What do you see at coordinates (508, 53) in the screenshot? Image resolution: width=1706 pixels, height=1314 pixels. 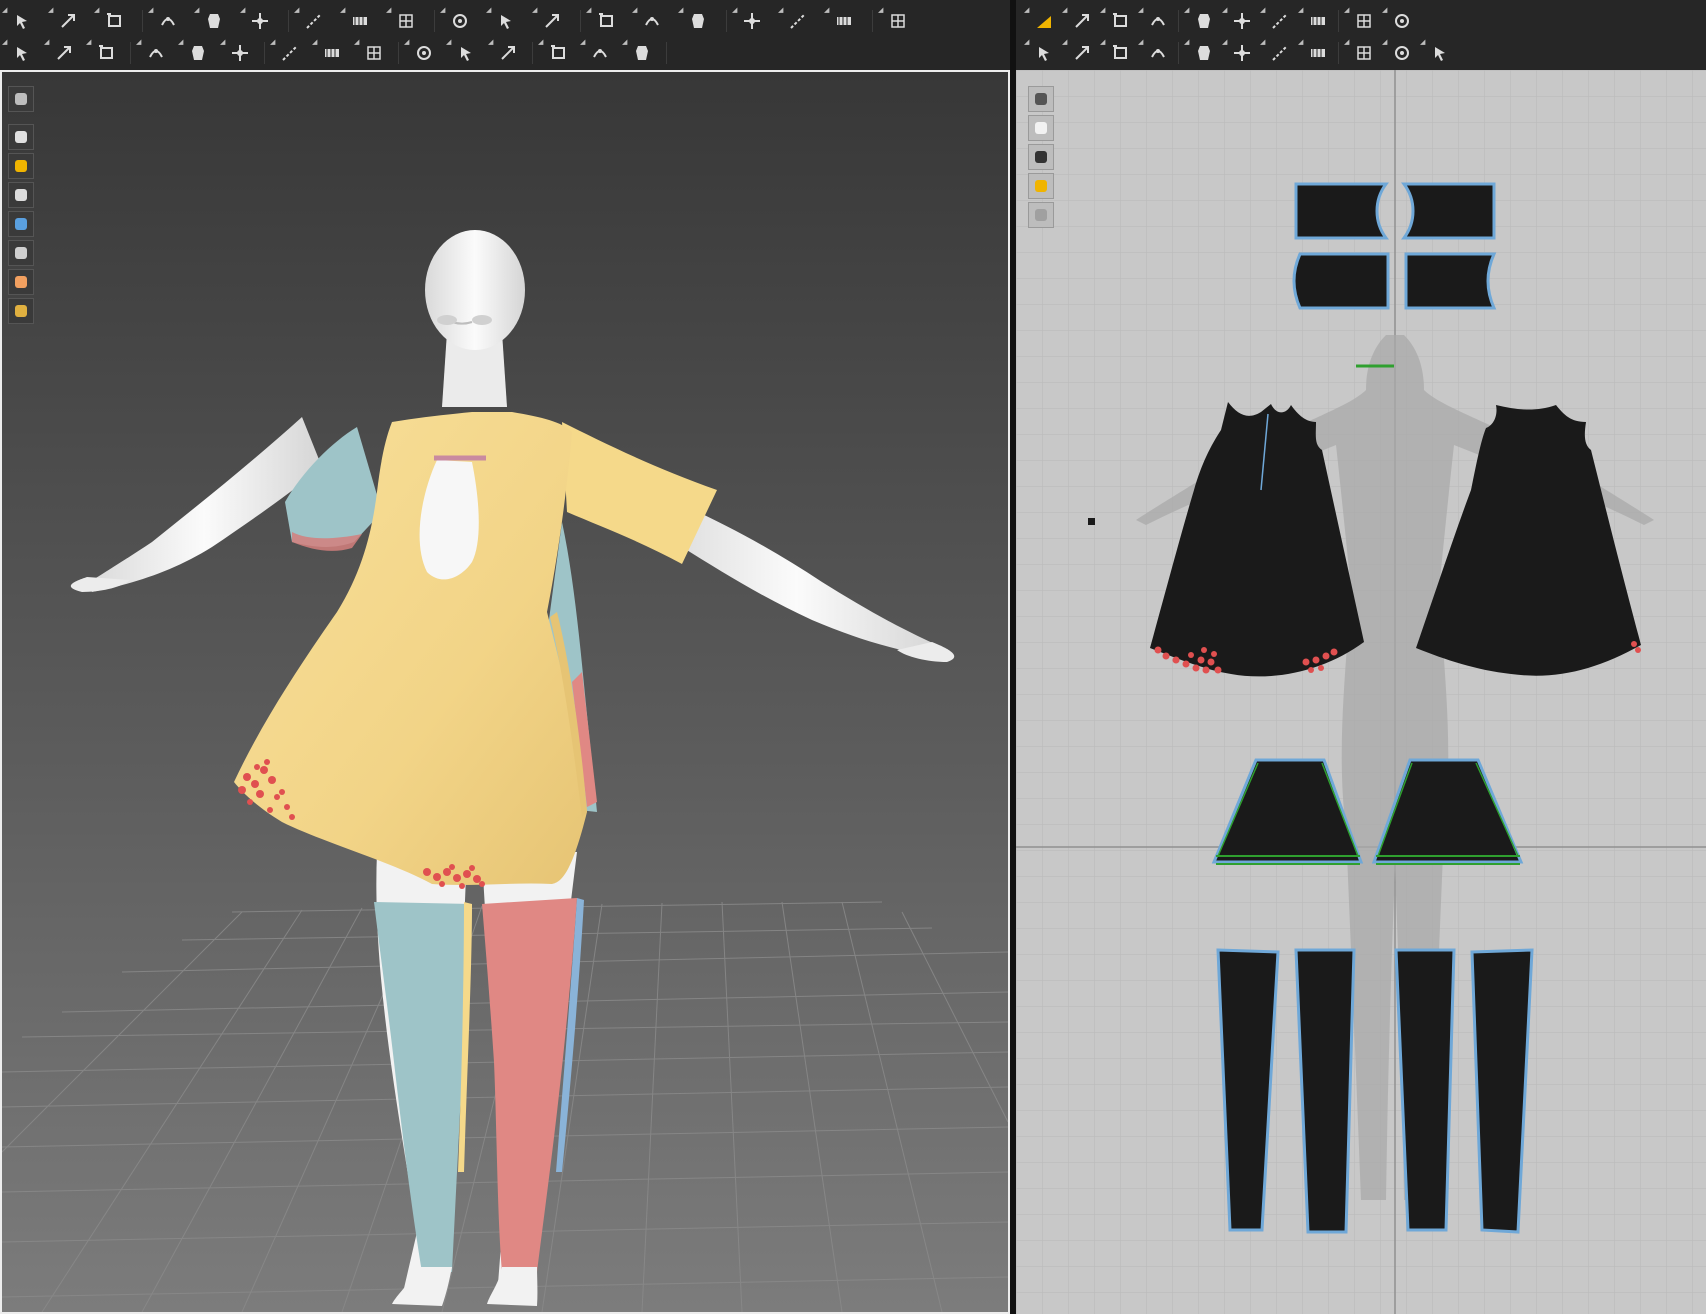 I see `topstitch-icon` at bounding box center [508, 53].